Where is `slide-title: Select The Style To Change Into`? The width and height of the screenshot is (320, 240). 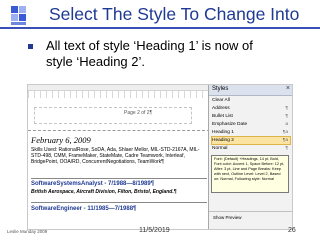
slide-title: Select The Style To Change Into is located at coordinates (174, 14).